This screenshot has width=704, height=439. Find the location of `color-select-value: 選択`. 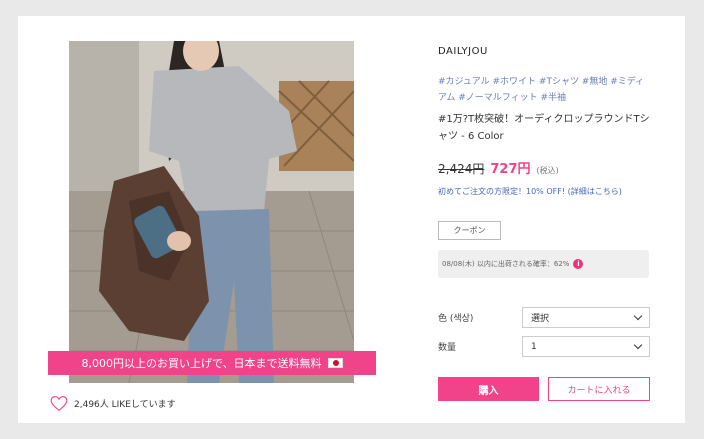

color-select-value: 選択 is located at coordinates (540, 319).